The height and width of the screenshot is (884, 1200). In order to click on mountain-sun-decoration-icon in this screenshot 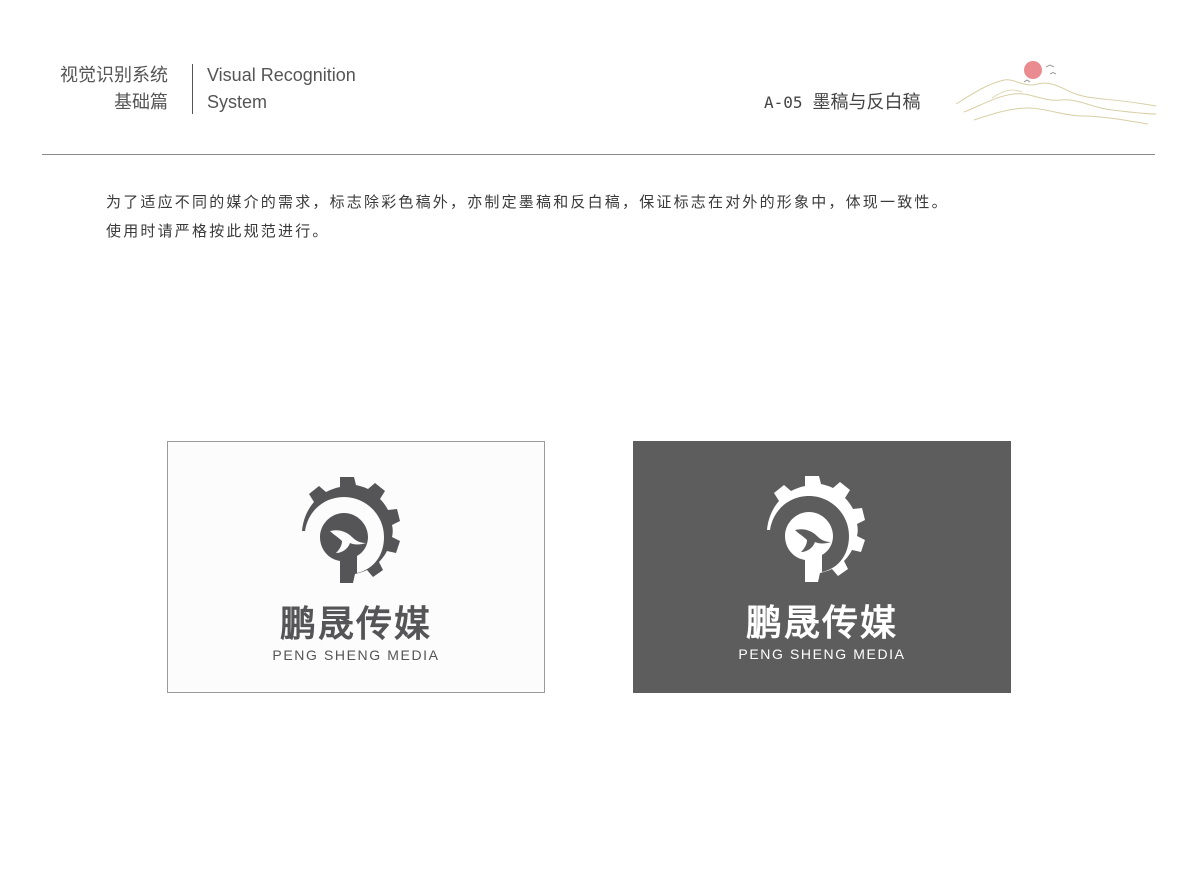, I will do `click(1056, 93)`.